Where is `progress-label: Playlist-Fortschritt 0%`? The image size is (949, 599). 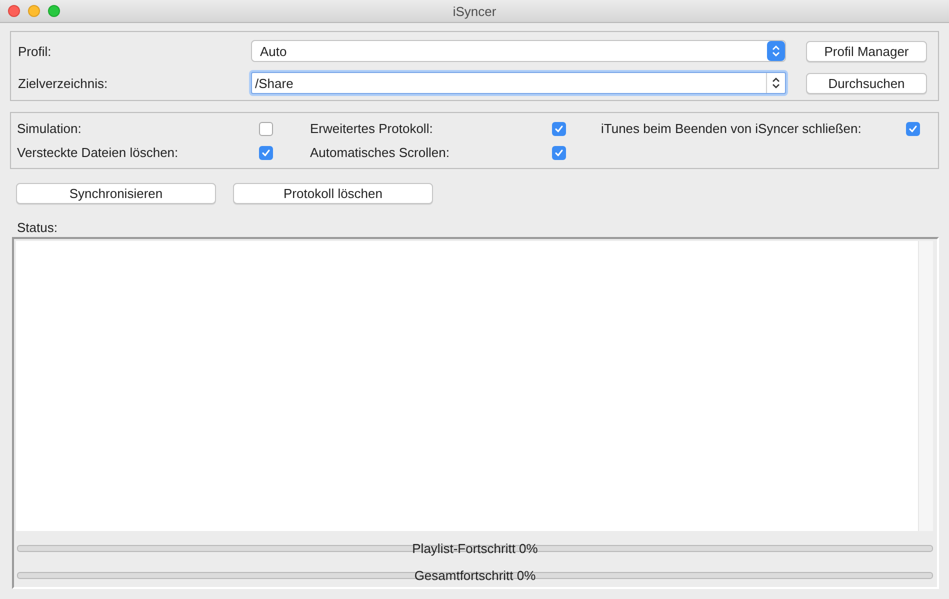 progress-label: Playlist-Fortschritt 0% is located at coordinates (475, 548).